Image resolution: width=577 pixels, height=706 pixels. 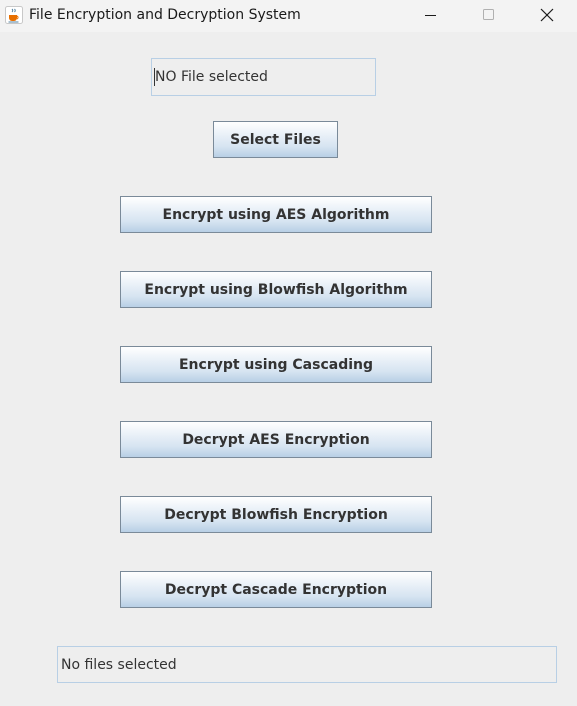 What do you see at coordinates (14, 15) in the screenshot?
I see `java-coffee-cup-icon` at bounding box center [14, 15].